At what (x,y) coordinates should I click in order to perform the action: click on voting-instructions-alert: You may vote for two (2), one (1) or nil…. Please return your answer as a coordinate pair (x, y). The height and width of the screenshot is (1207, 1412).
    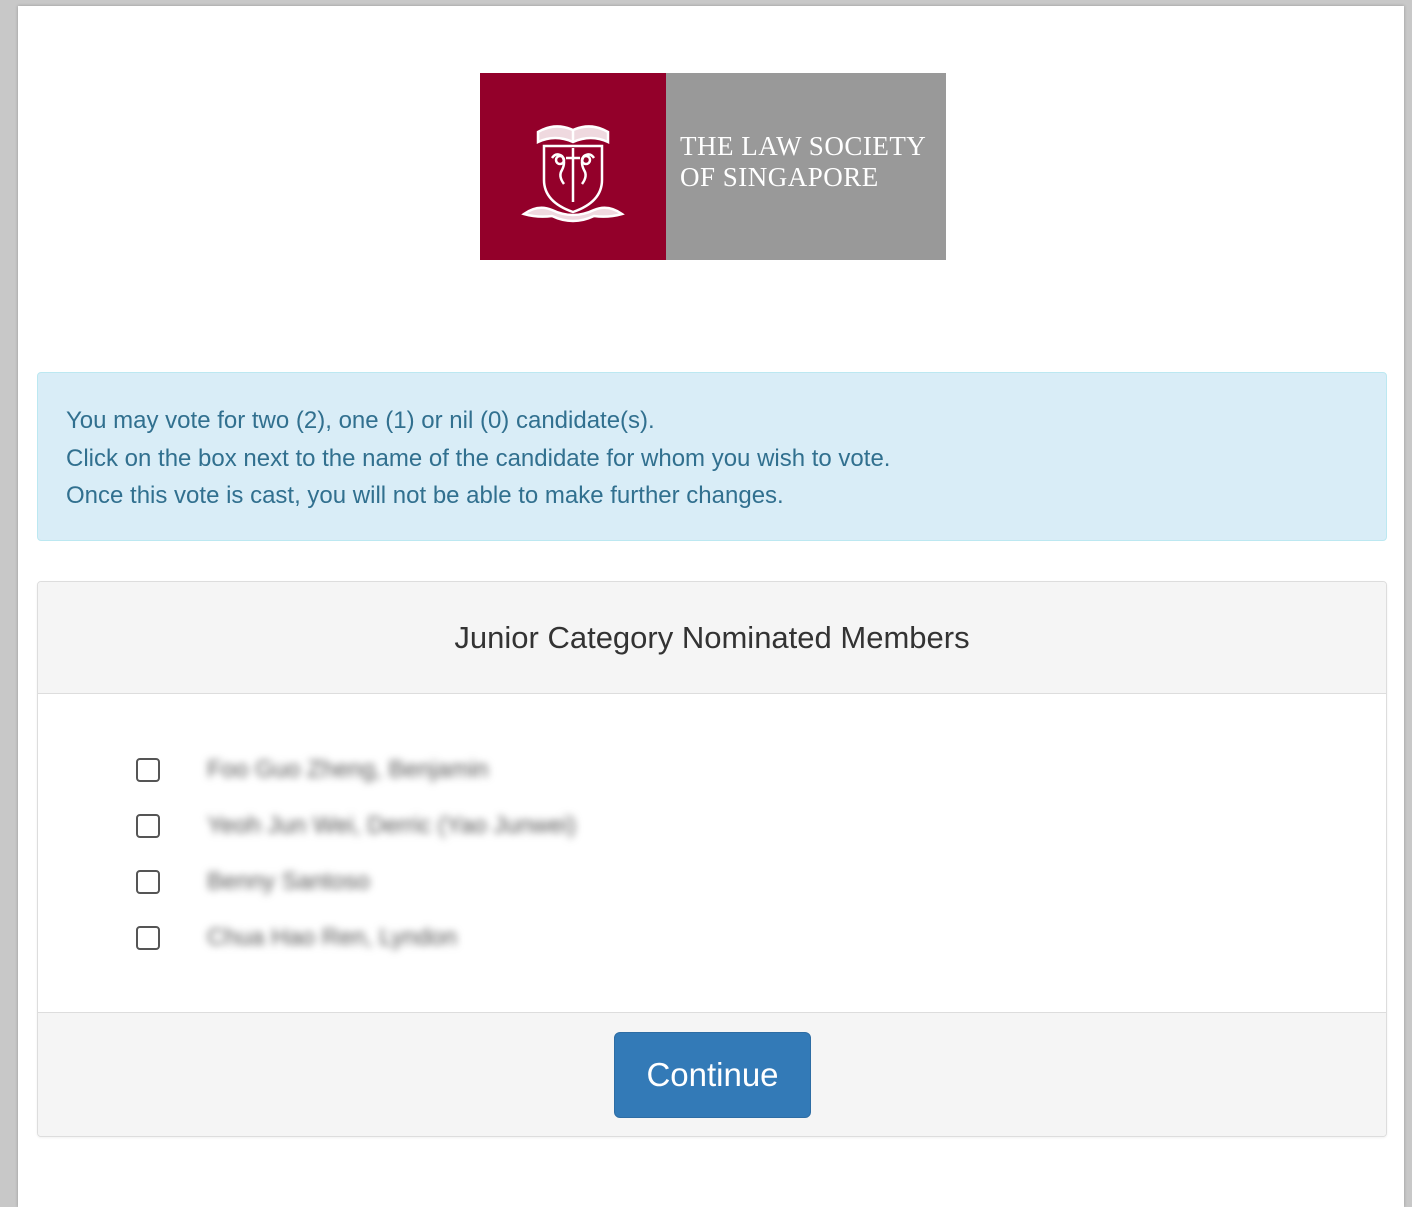
    Looking at the image, I should click on (712, 456).